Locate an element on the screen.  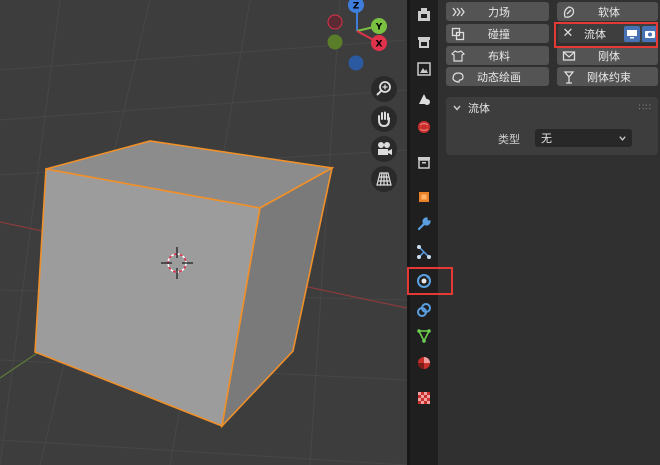
rigid-body-icon is located at coordinates (569, 55).